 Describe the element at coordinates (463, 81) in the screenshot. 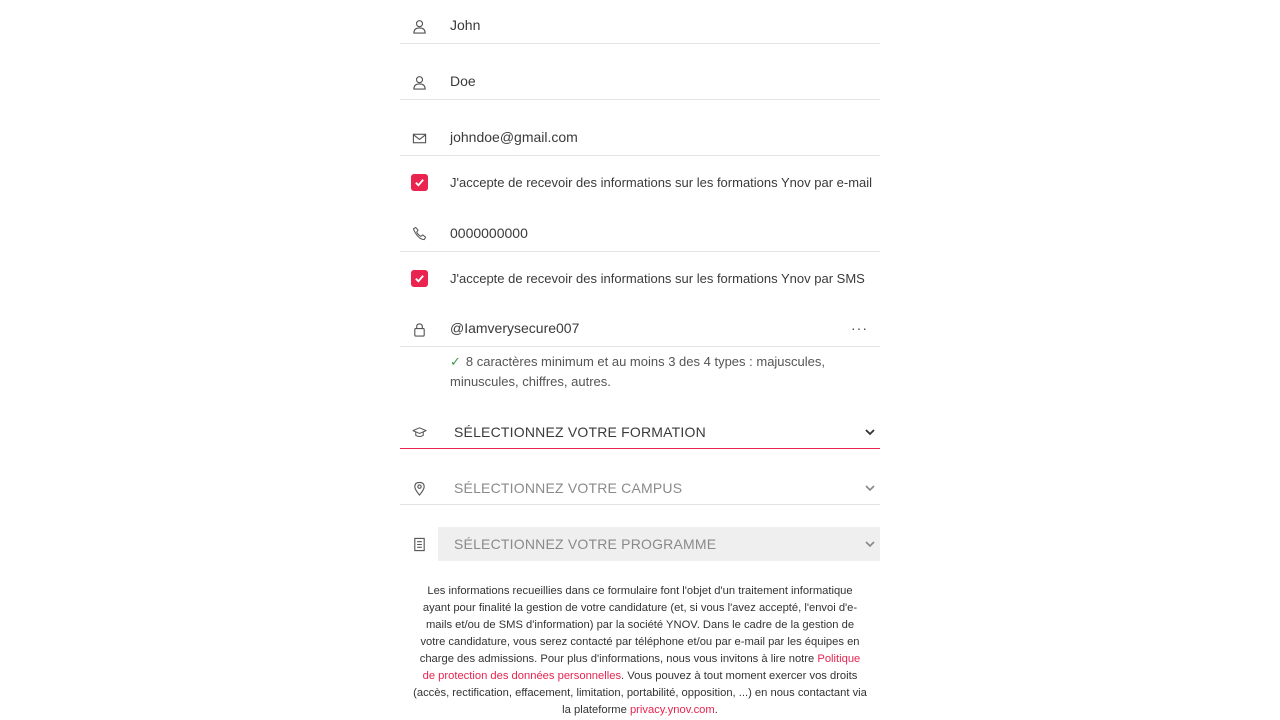

I see `last-name-value: Doe` at that location.